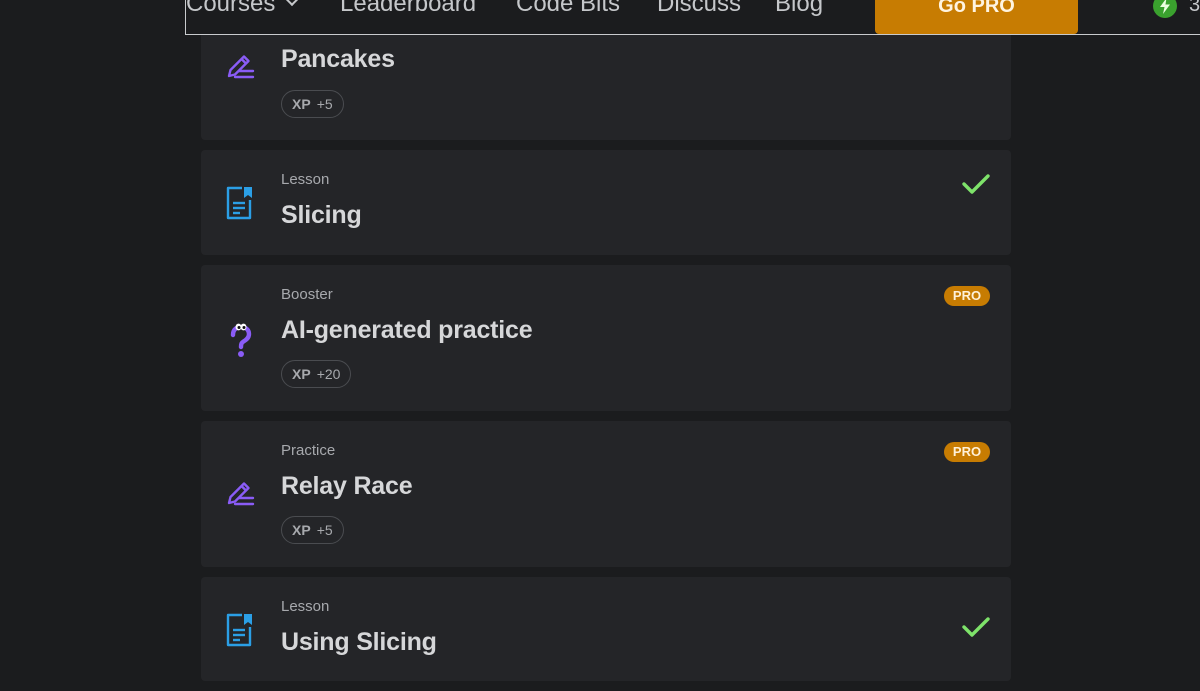 The height and width of the screenshot is (691, 1200). Describe the element at coordinates (1194, 8) in the screenshot. I see `streak-count: 3` at that location.